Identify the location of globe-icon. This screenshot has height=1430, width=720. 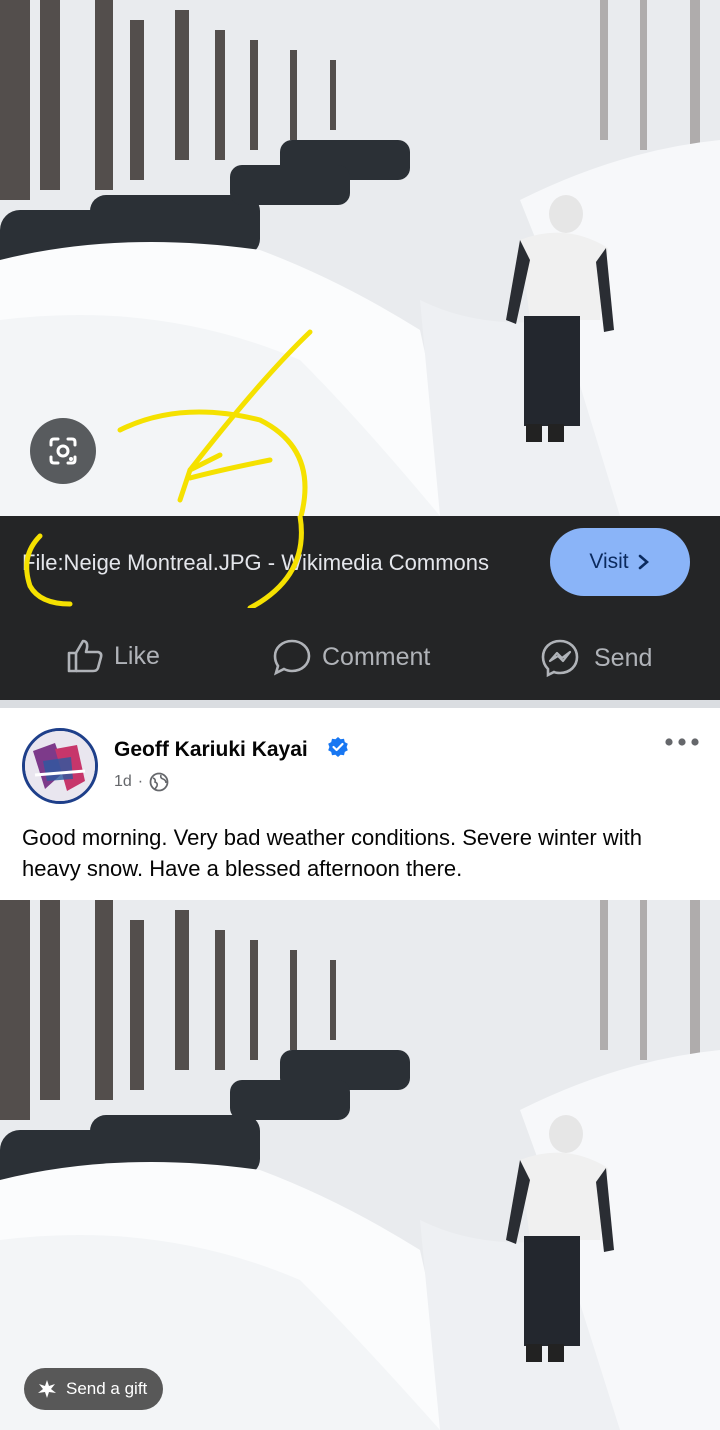
(159, 782).